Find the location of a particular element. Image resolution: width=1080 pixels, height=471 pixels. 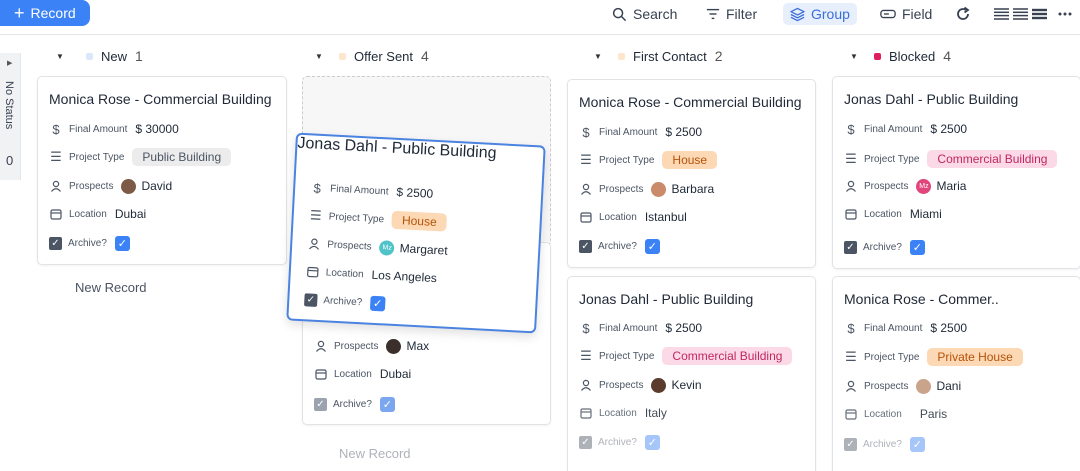

field-label: Field is located at coordinates (917, 14).